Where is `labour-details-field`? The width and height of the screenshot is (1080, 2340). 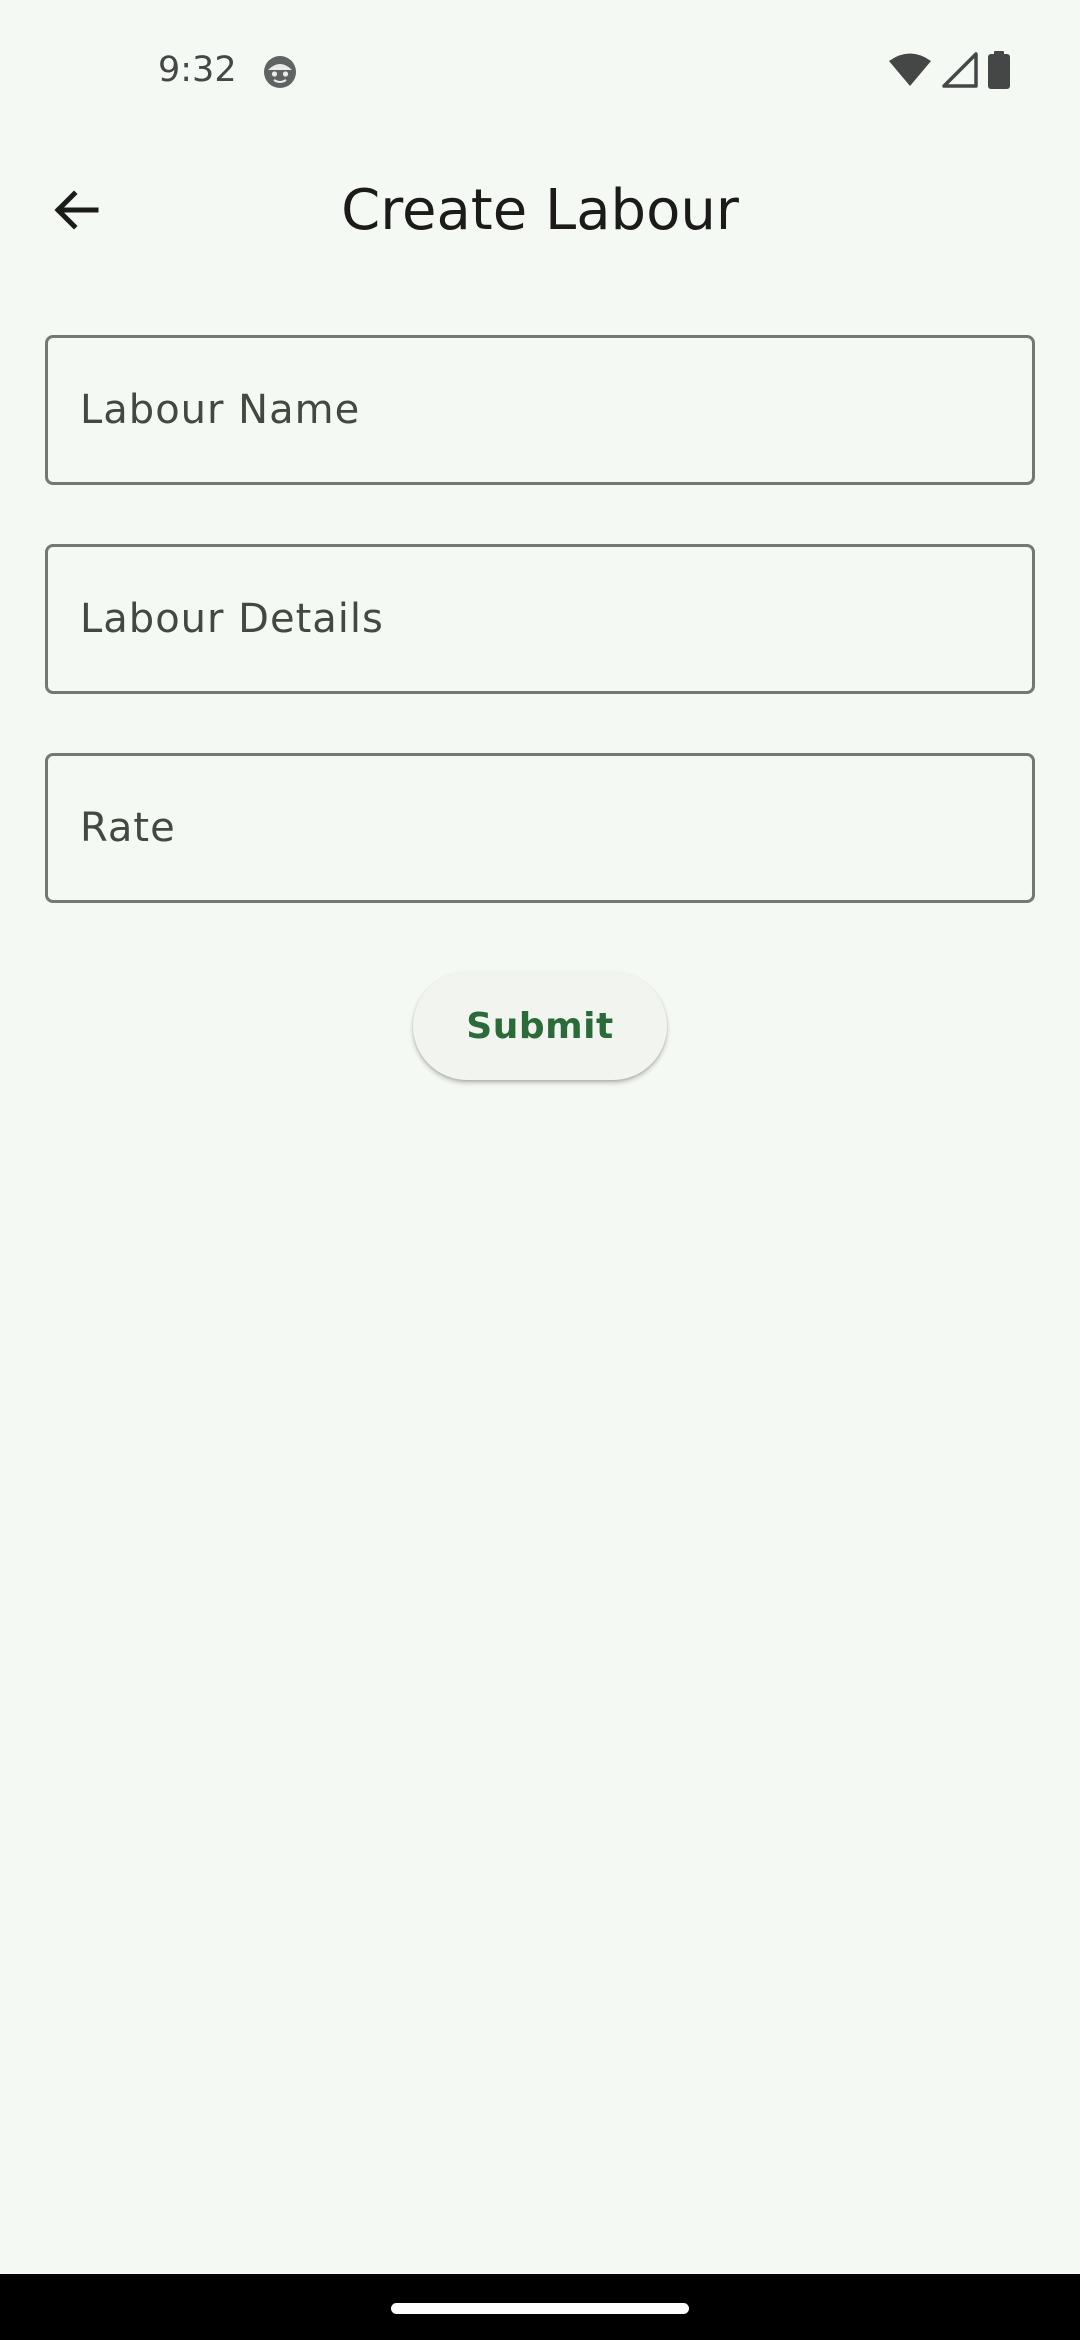 labour-details-field is located at coordinates (540, 619).